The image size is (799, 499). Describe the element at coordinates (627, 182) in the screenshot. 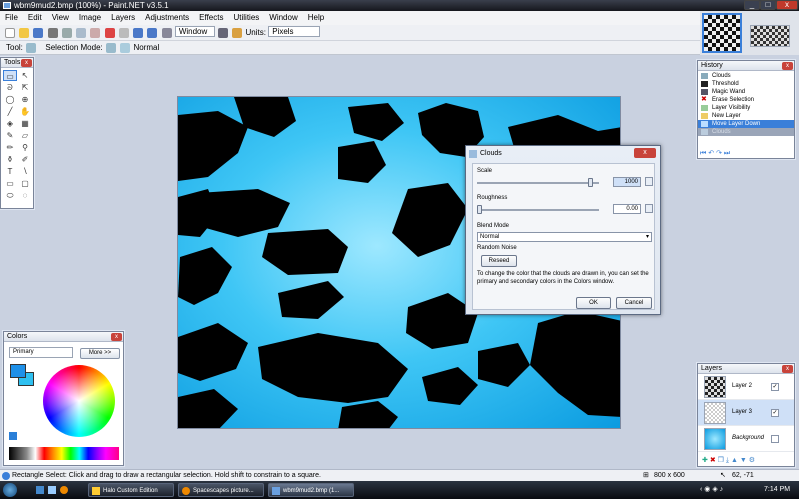

I see `scale-input: 1000` at that location.